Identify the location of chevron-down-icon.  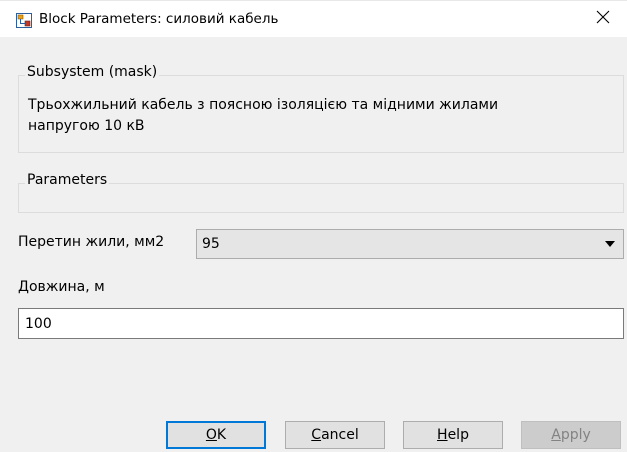
(610, 244).